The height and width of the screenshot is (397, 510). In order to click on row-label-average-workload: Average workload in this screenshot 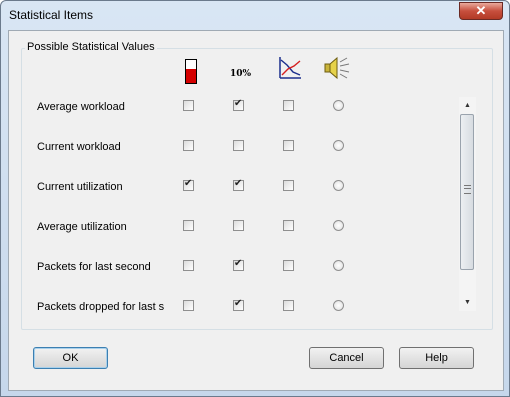, I will do `click(81, 107)`.